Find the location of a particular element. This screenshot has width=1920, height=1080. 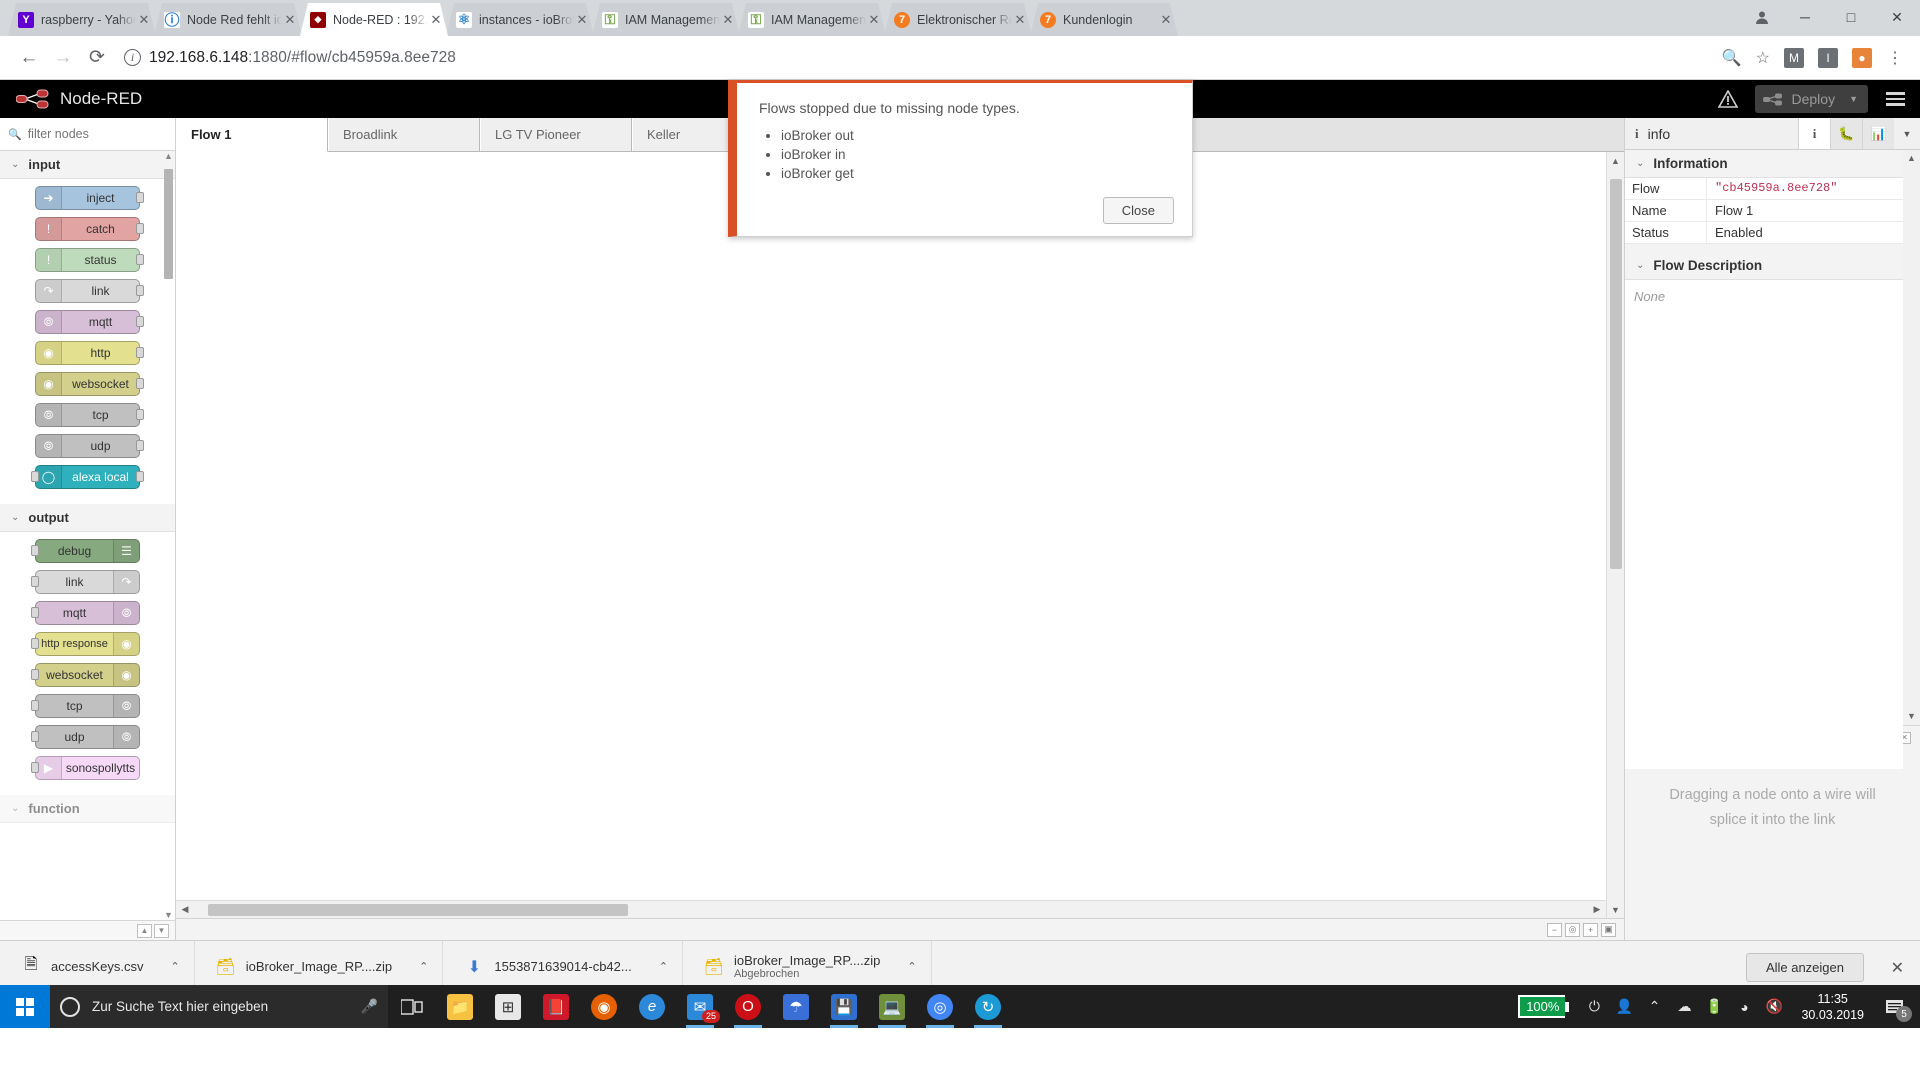

show-hidden-icons-icon: ⌃ is located at coordinates (1654, 1006).